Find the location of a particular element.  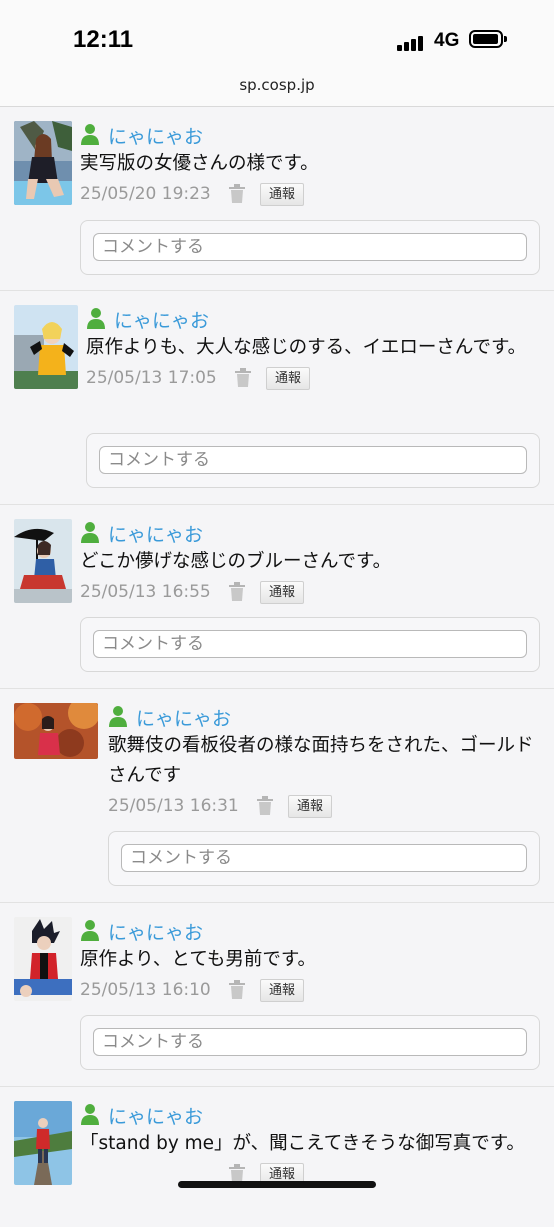

comment-date: 25/05/13 16:55 is located at coordinates (145, 592).